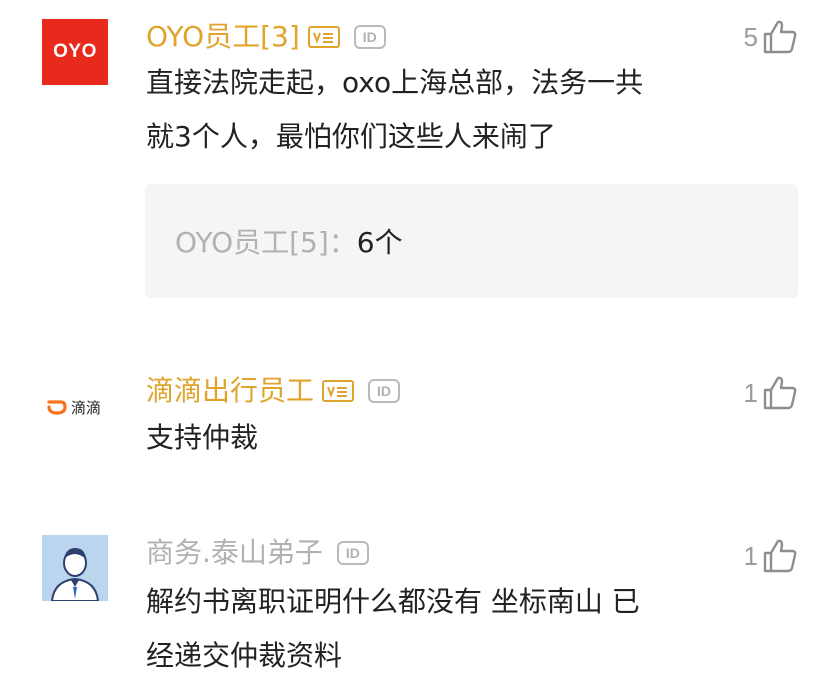 The height and width of the screenshot is (696, 834). I want to click on avatar: 滴滴, so click(75, 407).